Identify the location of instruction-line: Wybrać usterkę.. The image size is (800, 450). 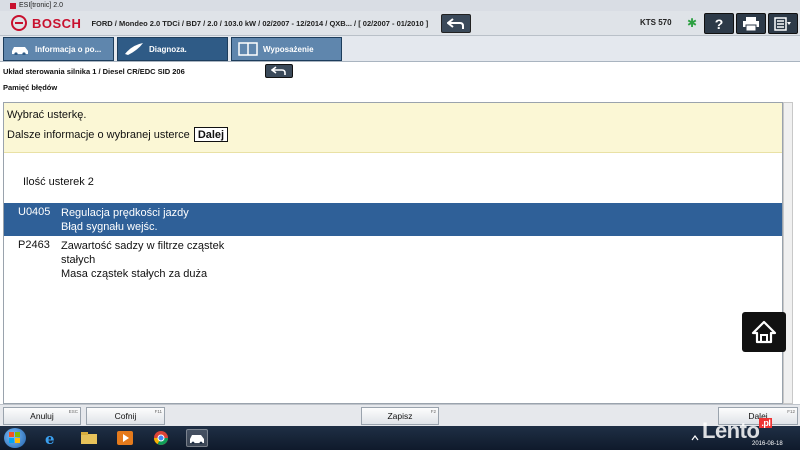
(47, 115).